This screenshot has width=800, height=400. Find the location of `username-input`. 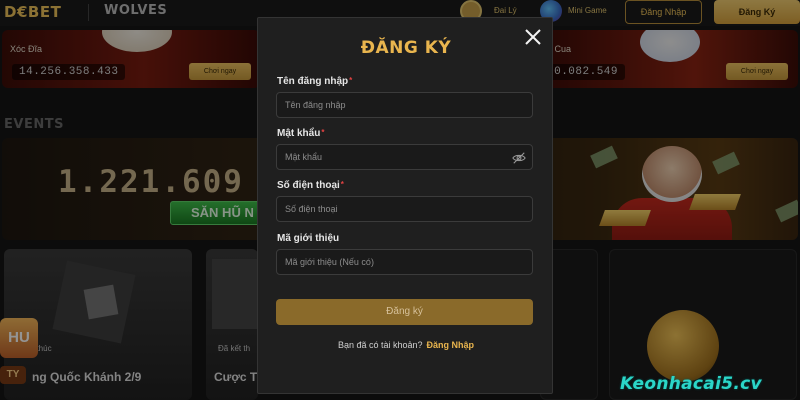

username-input is located at coordinates (404, 105).